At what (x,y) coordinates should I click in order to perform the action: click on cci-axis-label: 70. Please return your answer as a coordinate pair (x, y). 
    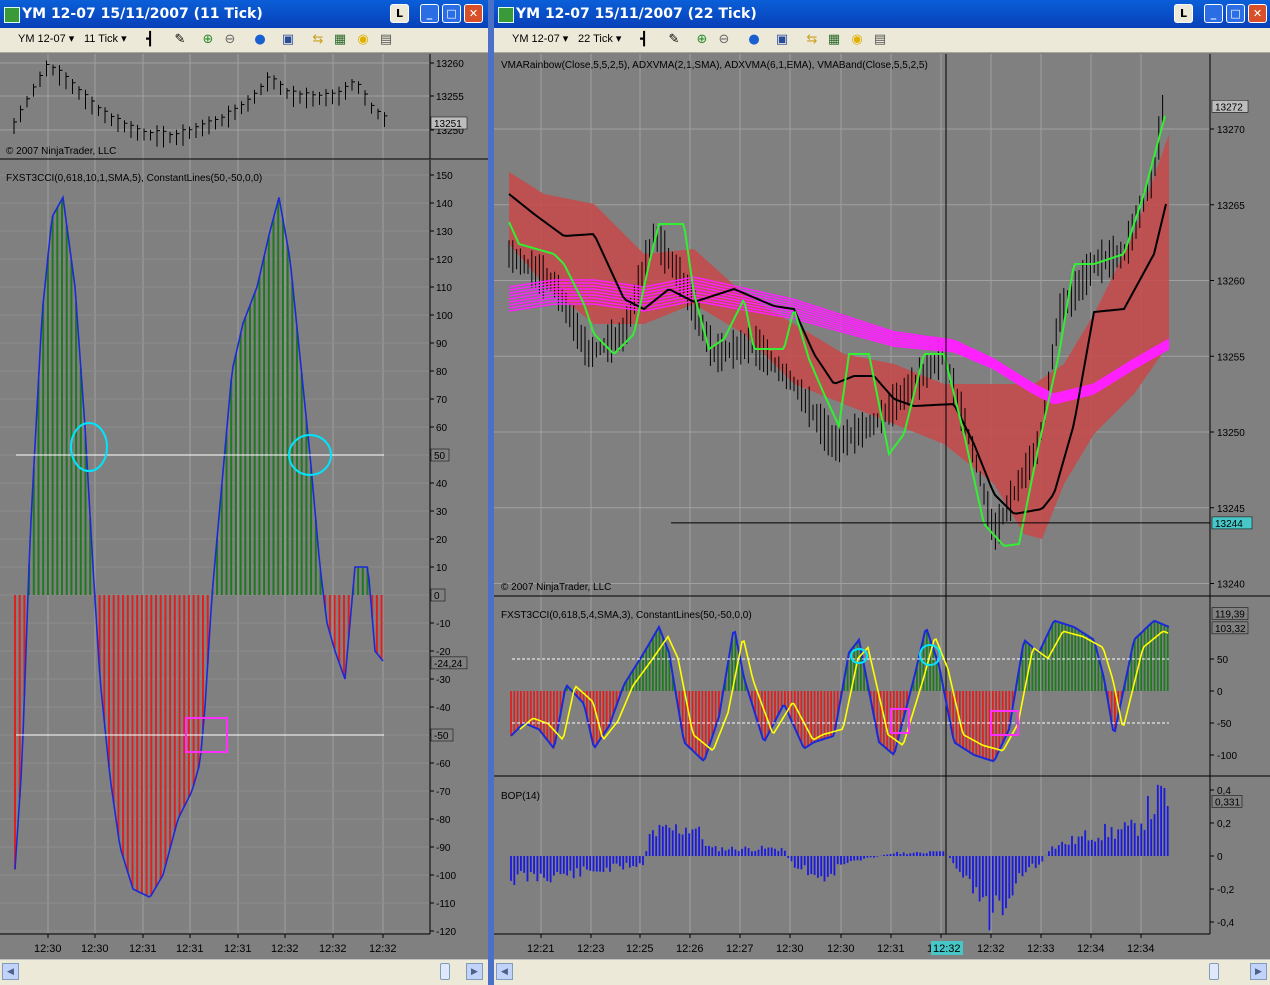
    Looking at the image, I should click on (442, 400).